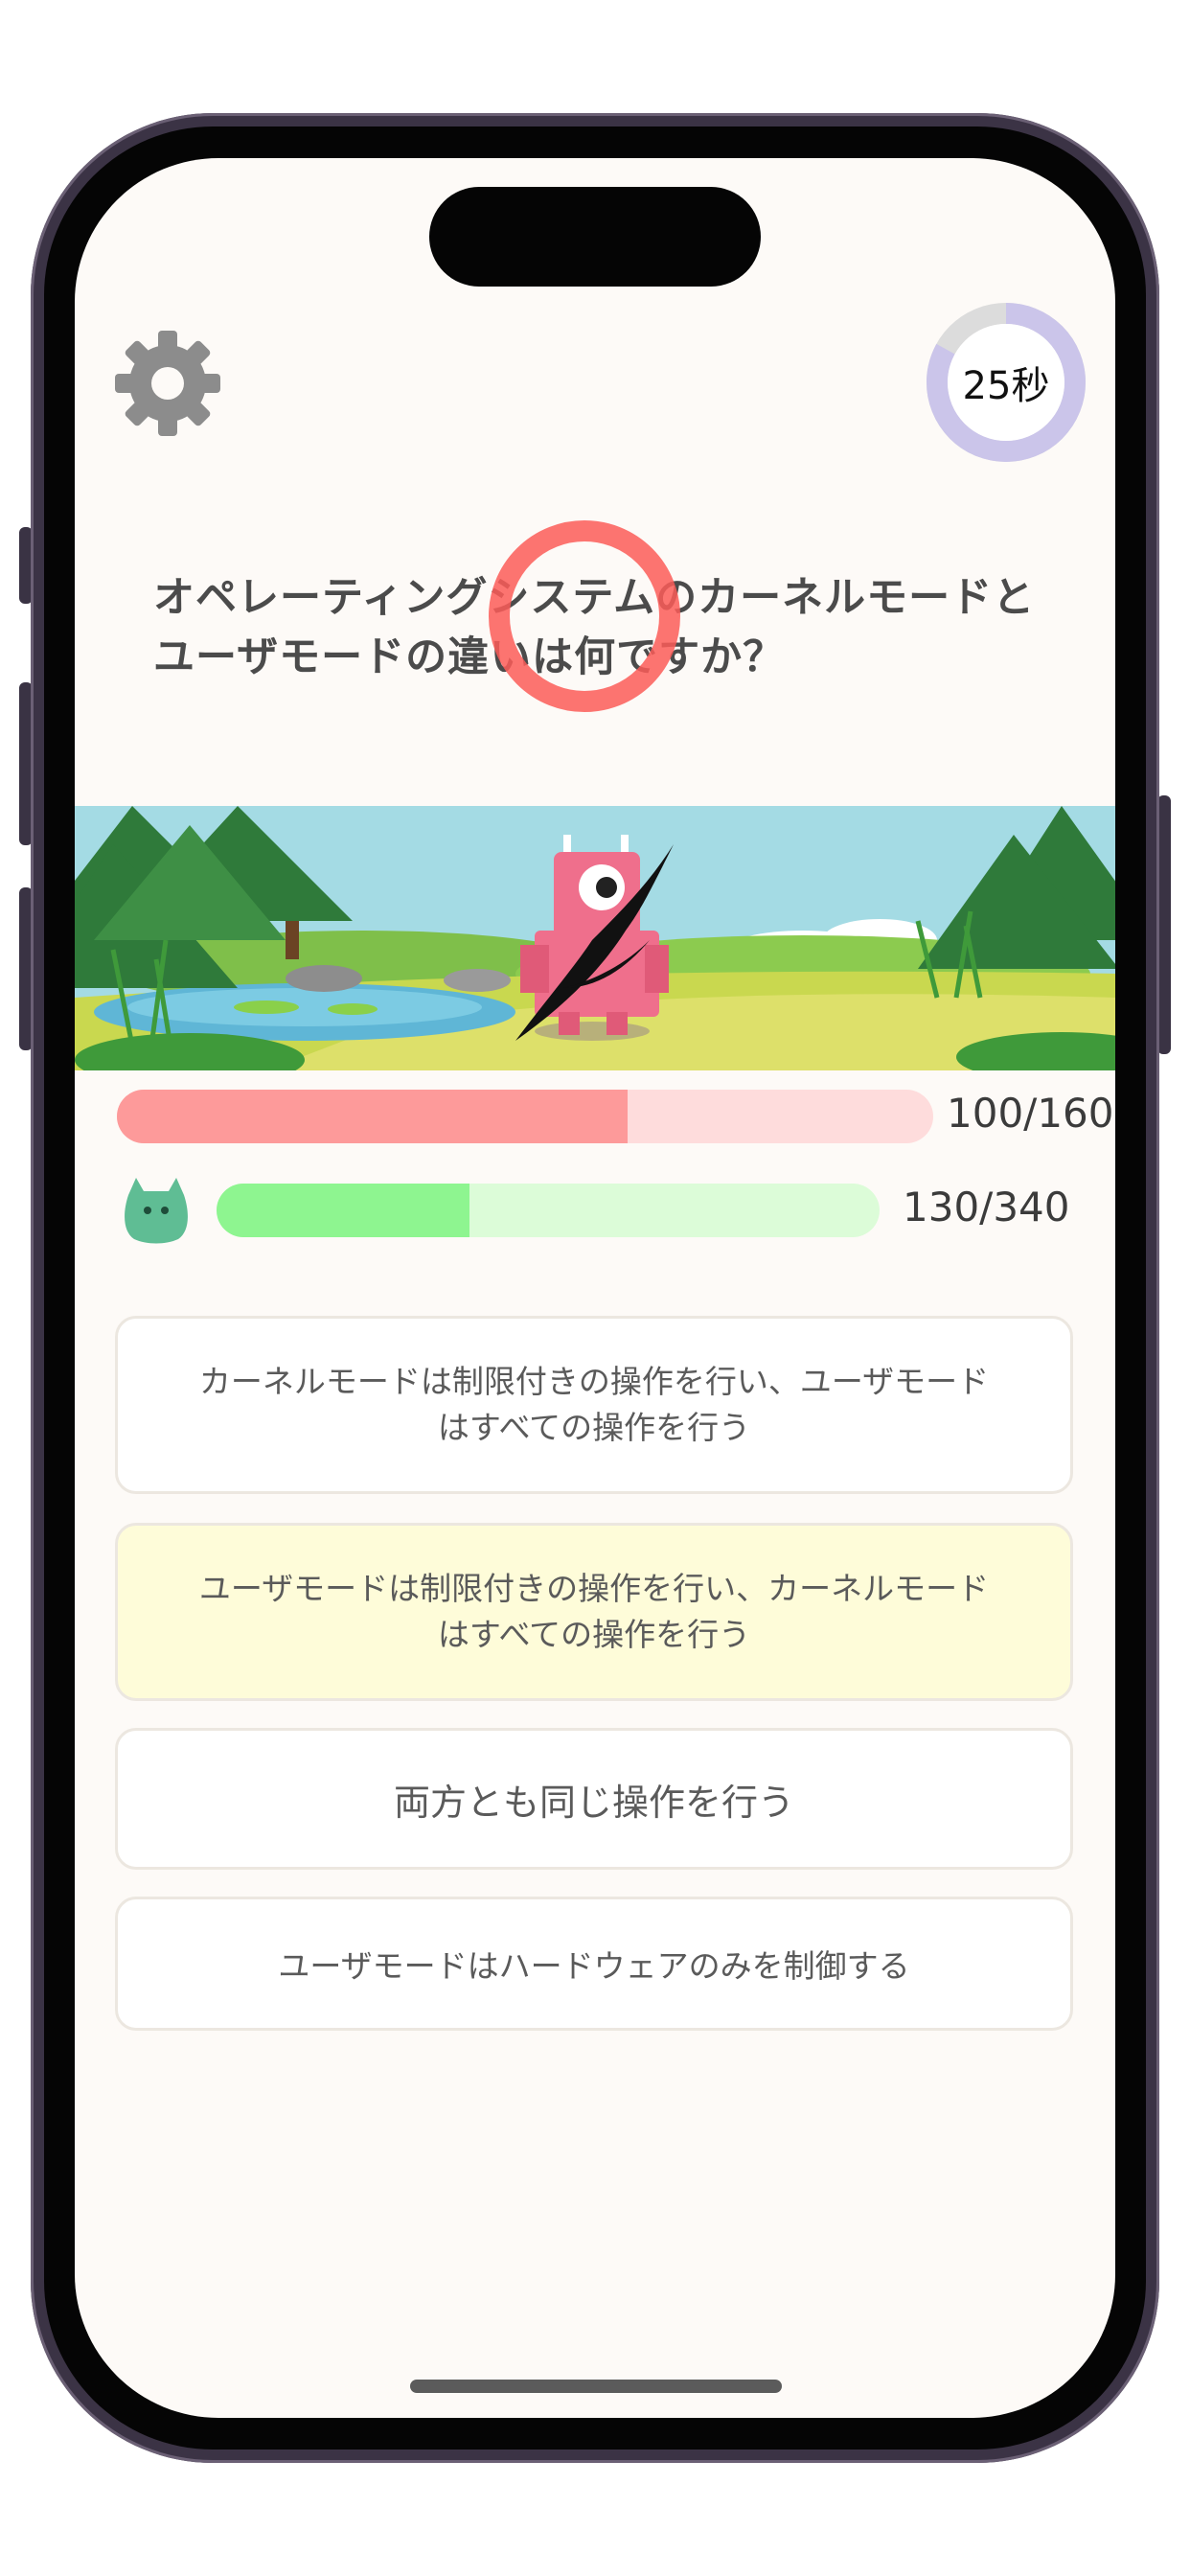 The width and height of the screenshot is (1190, 2576). Describe the element at coordinates (373, 1116) in the screenshot. I see `enemy-hp-fill` at that location.